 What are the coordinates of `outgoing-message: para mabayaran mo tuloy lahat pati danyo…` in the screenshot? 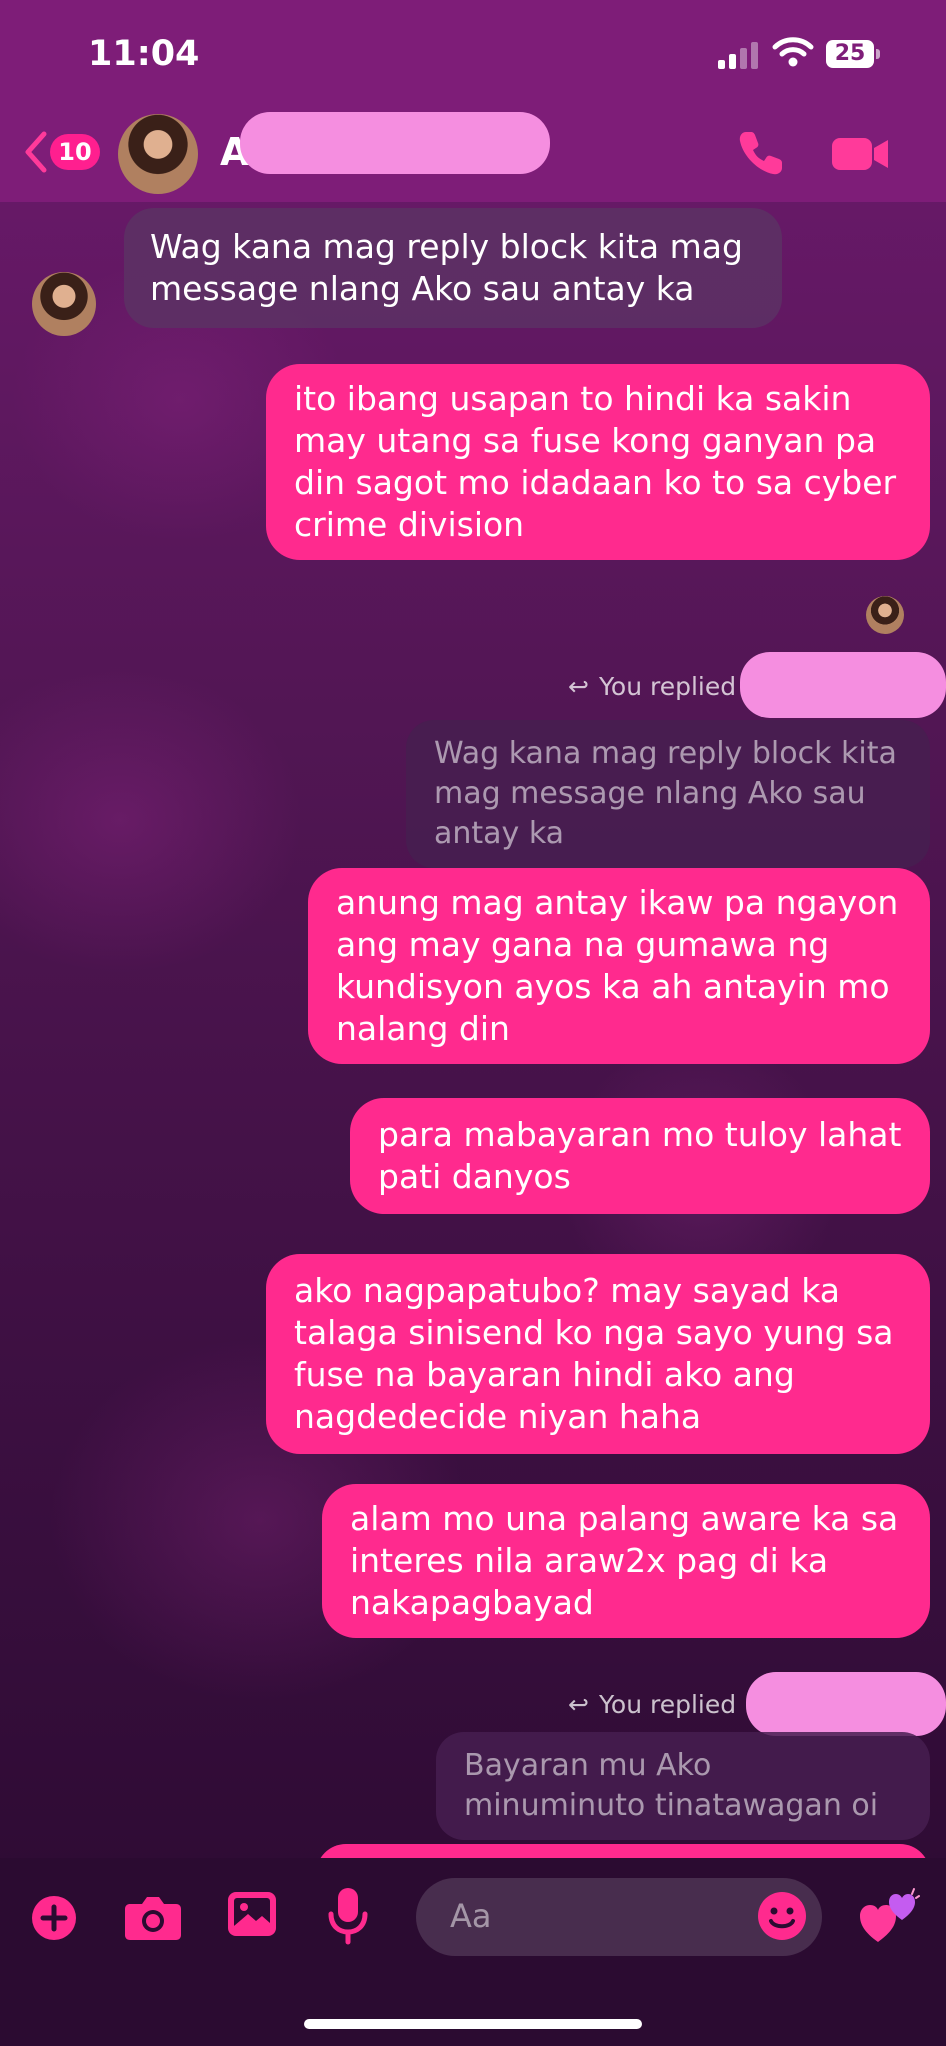 It's located at (640, 1156).